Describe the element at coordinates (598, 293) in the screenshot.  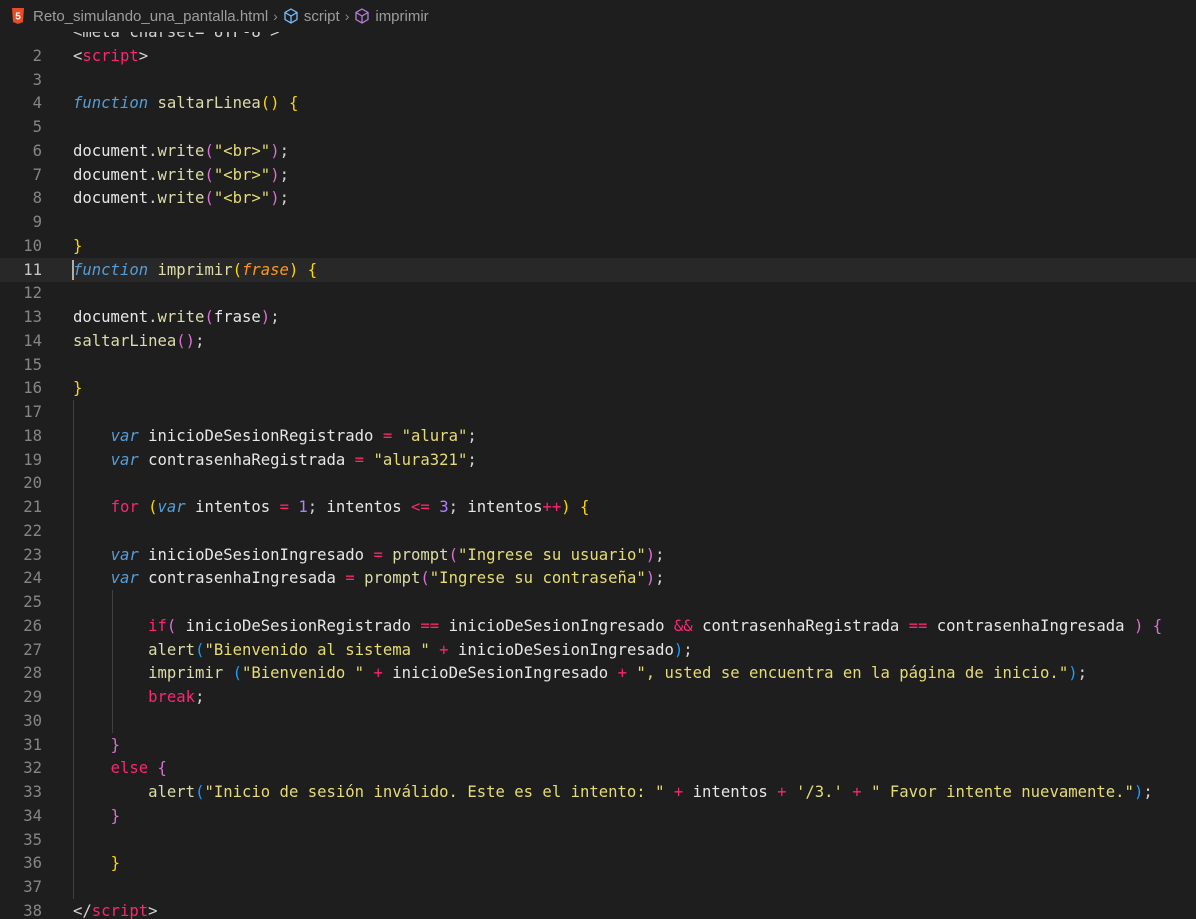
I see `code-line: 12` at that location.